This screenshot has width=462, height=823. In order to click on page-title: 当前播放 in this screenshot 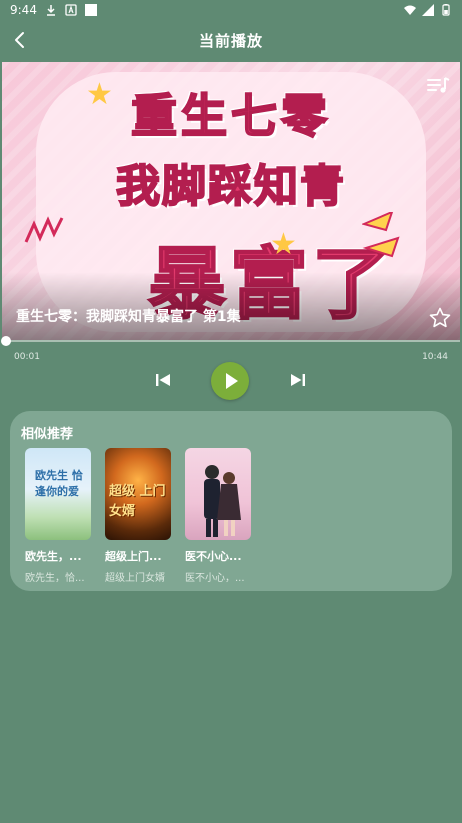, I will do `click(230, 40)`.